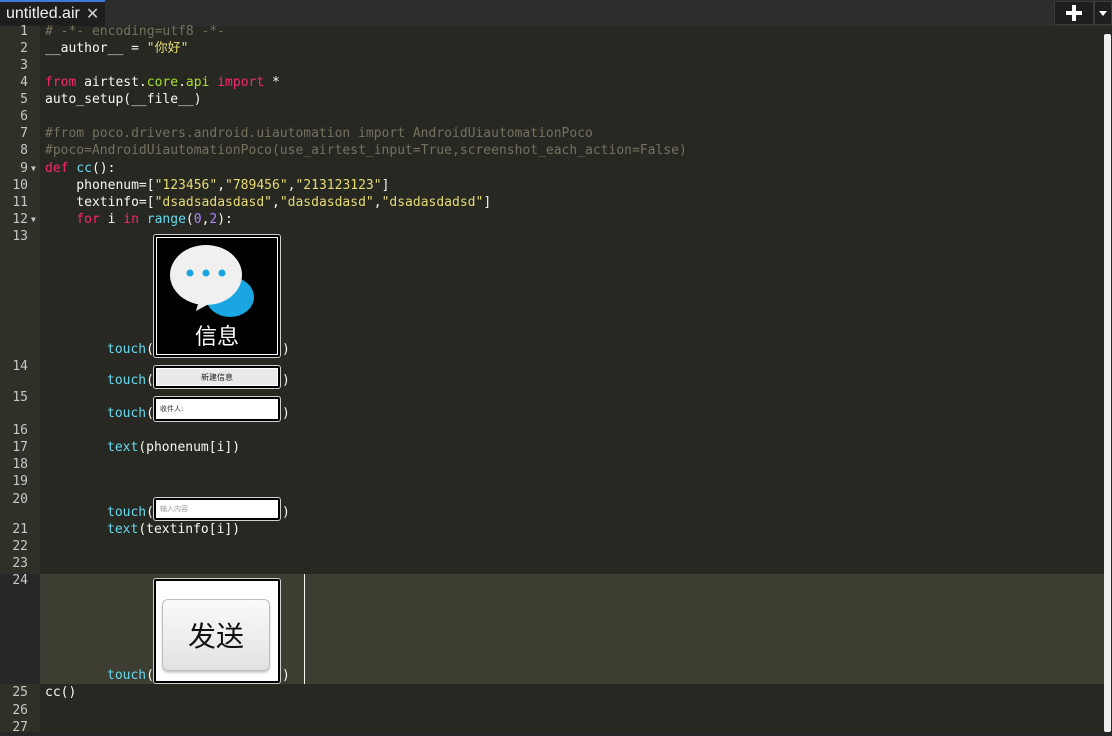 Image resolution: width=1112 pixels, height=736 pixels. What do you see at coordinates (20, 499) in the screenshot?
I see `line-number: 20` at bounding box center [20, 499].